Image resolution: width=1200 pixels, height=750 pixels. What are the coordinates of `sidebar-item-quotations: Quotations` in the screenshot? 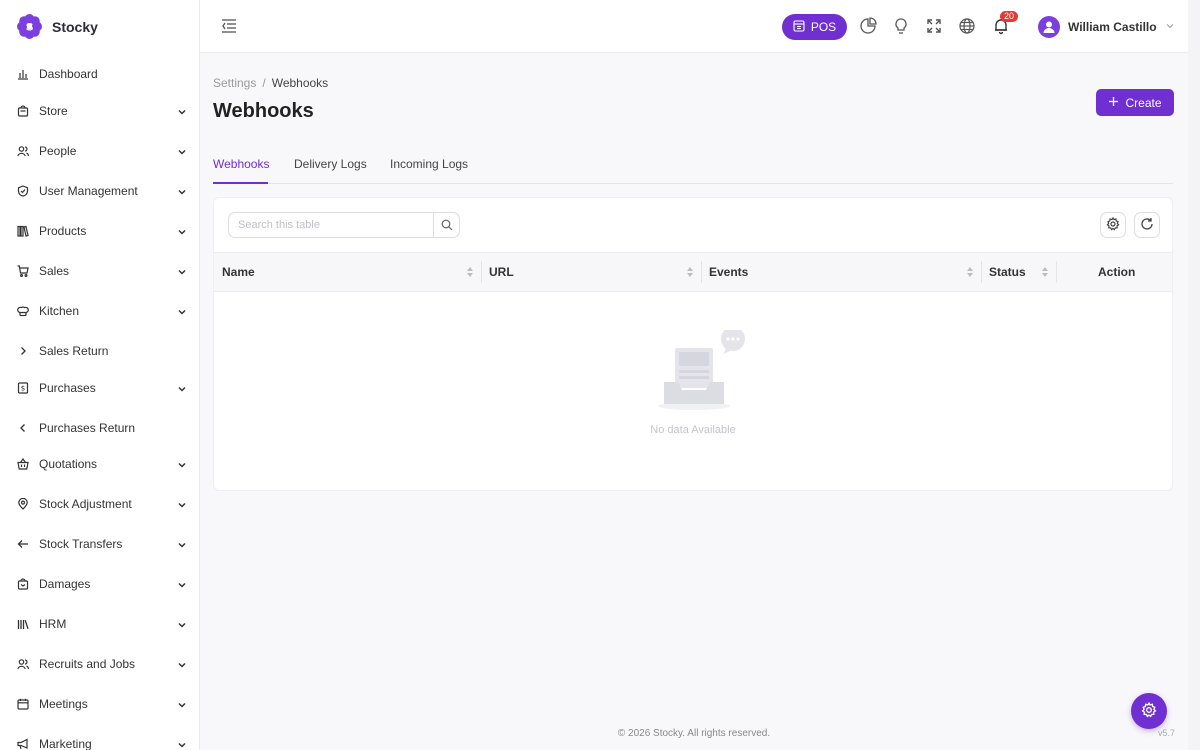 It's located at (99, 464).